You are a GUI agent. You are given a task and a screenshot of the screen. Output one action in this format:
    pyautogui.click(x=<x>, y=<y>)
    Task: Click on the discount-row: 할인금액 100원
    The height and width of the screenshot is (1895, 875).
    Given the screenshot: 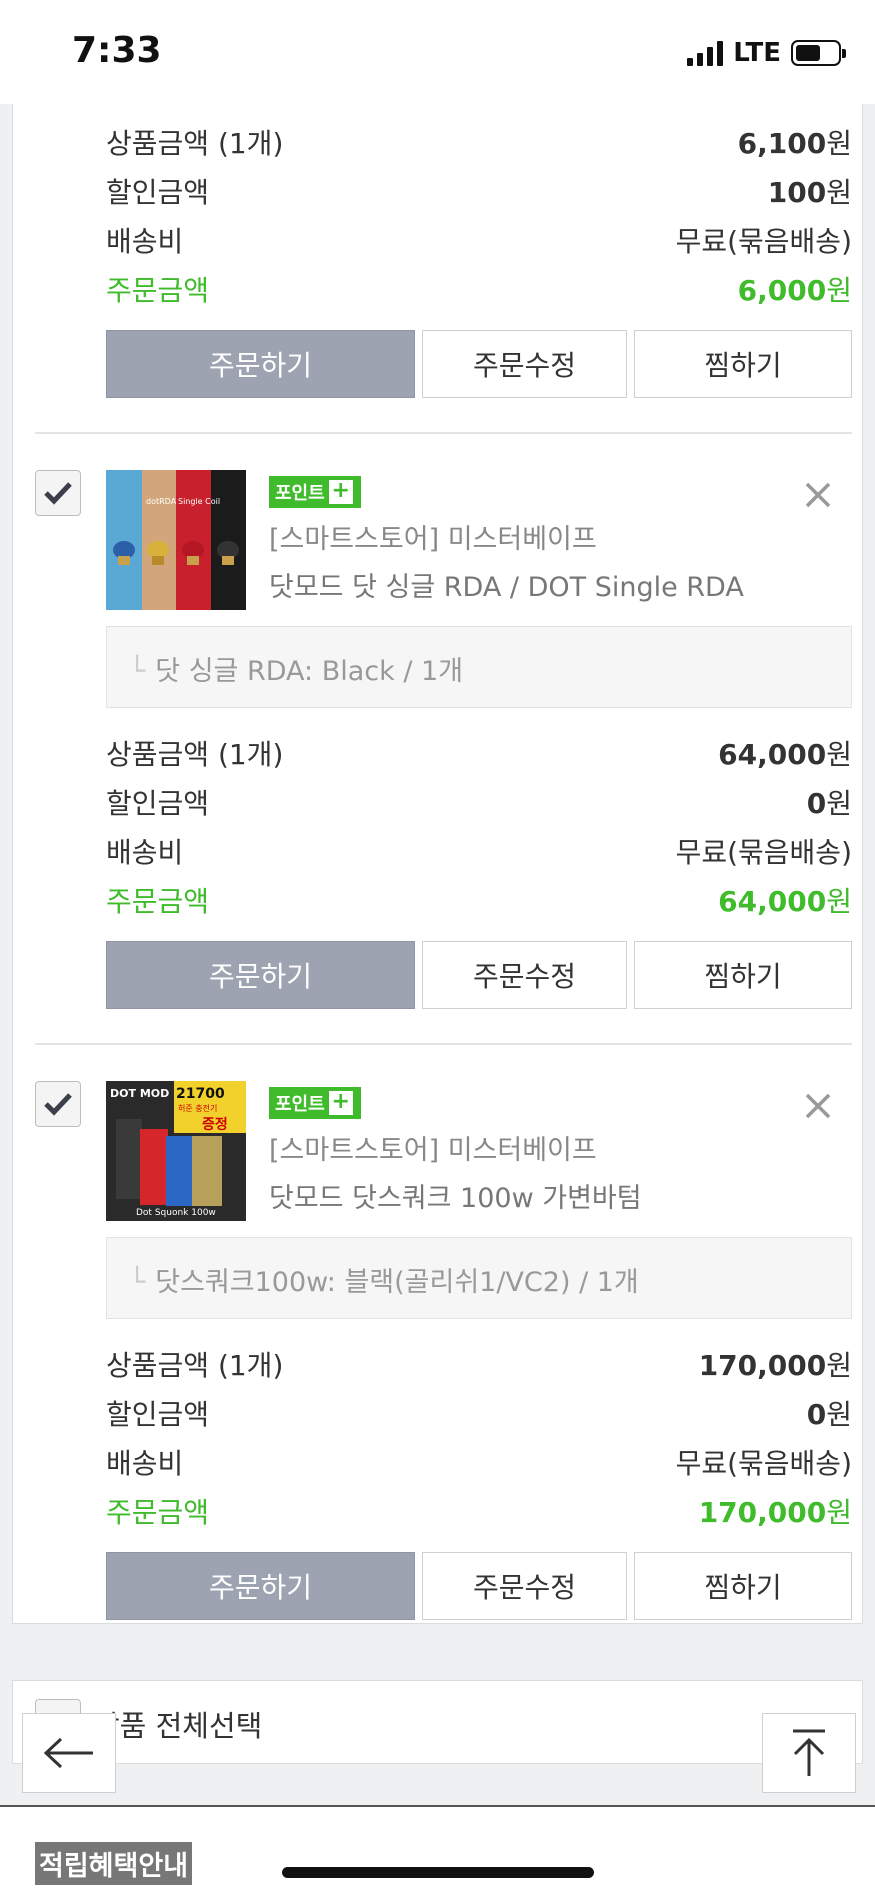 What is the action you would take?
    pyautogui.click(x=479, y=188)
    